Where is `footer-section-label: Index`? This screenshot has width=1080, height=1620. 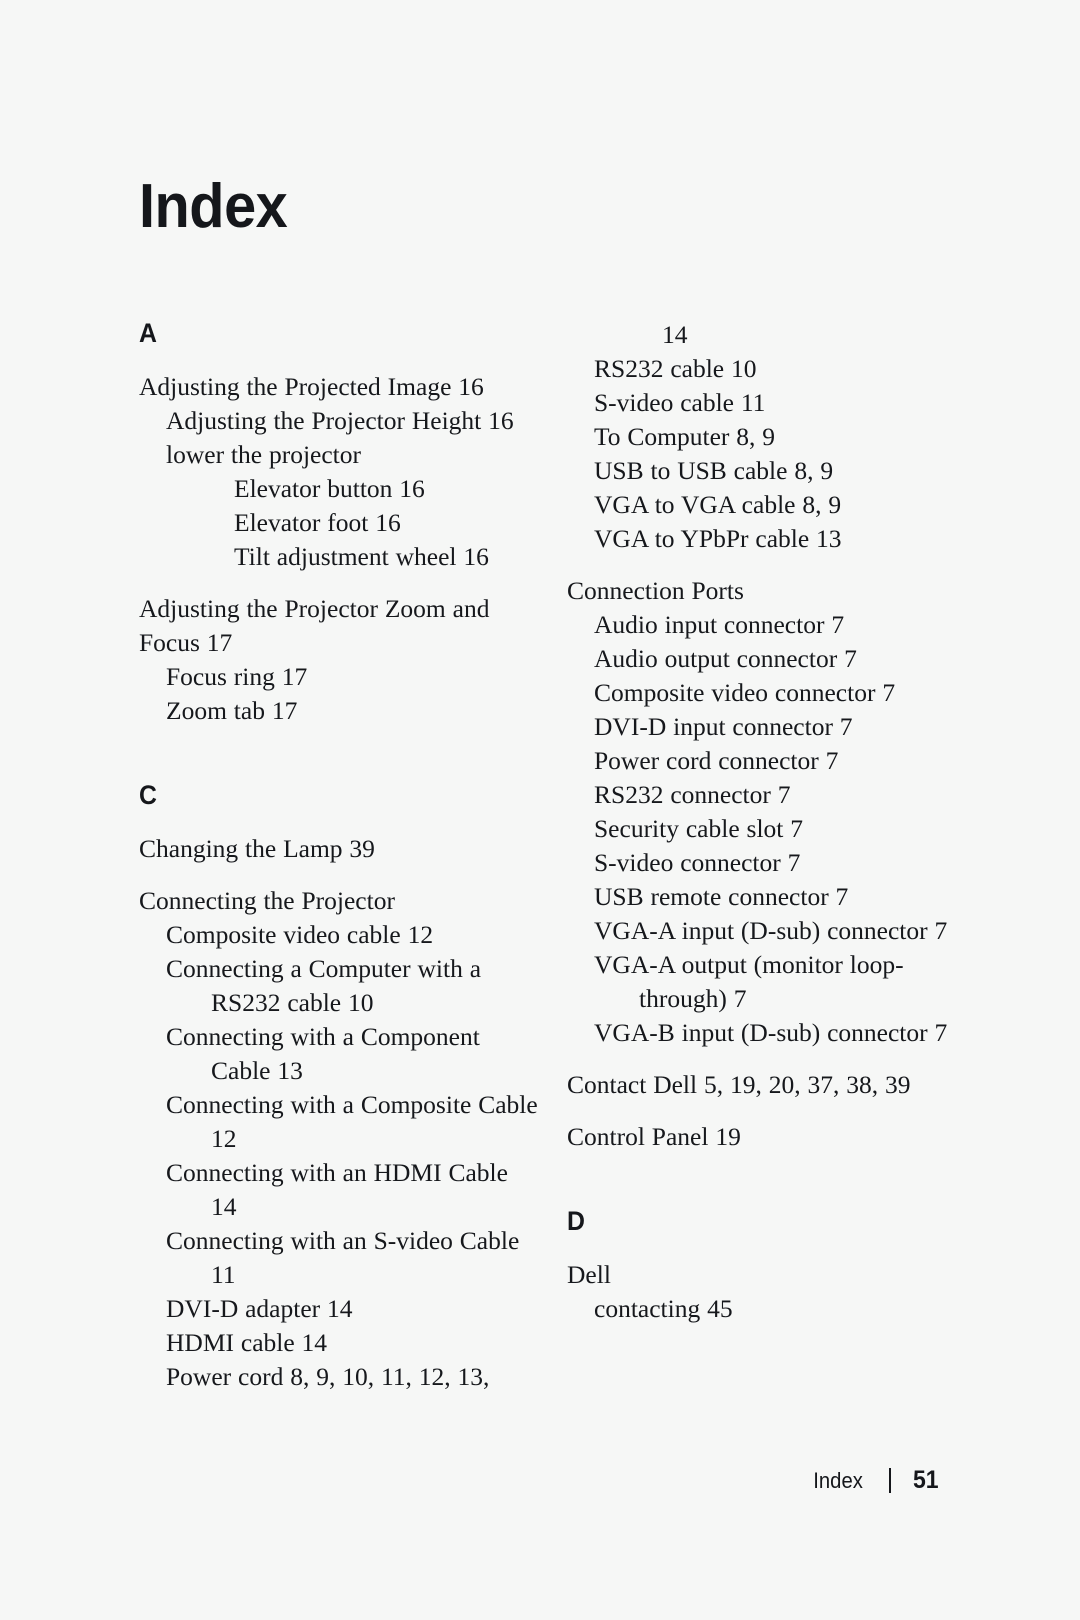
footer-section-label: Index is located at coordinates (838, 1480).